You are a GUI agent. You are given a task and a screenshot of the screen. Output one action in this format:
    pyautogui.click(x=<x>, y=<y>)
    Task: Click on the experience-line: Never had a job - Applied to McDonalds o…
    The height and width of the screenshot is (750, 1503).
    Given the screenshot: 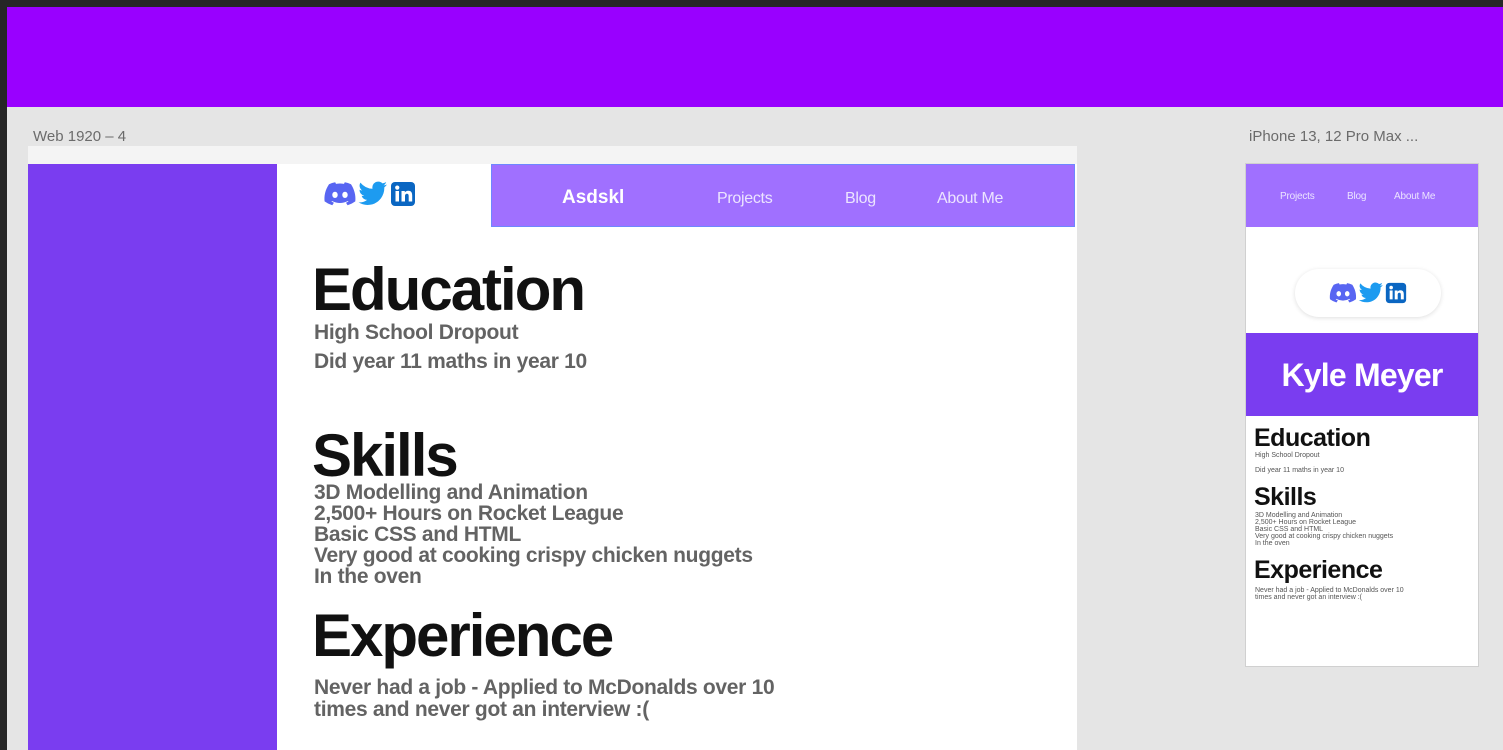 What is the action you would take?
    pyautogui.click(x=544, y=687)
    